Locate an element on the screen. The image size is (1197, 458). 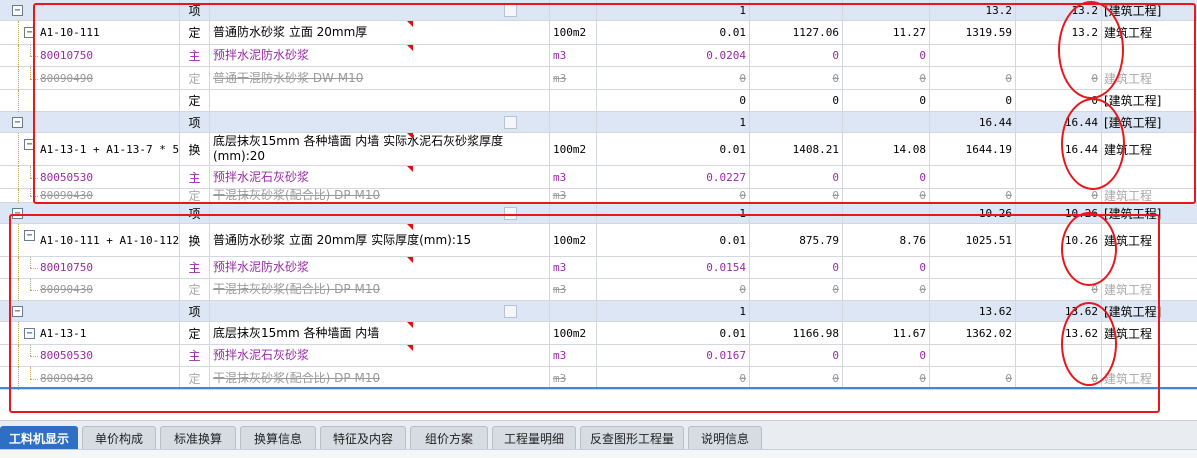
material-row: 80090490 定普通干混防水砂浆 DW M10 m3 0 0 0 0 0 建筑工程 is located at coordinates (598, 78).